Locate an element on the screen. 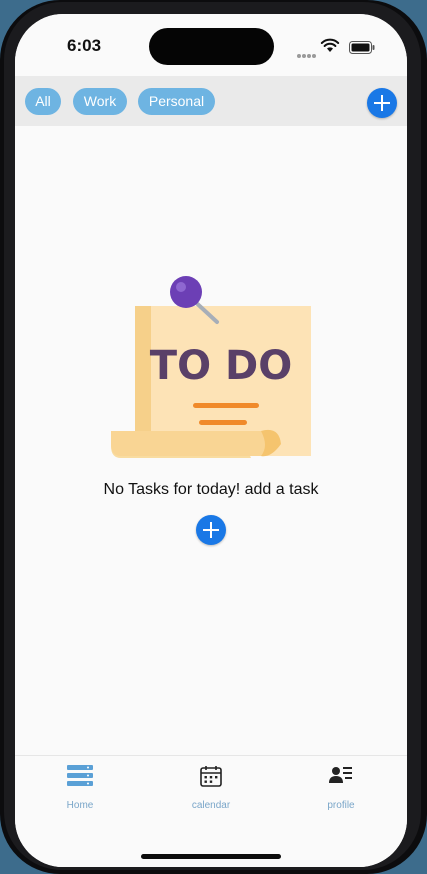  filter-bar: All Work Personal is located at coordinates (211, 101).